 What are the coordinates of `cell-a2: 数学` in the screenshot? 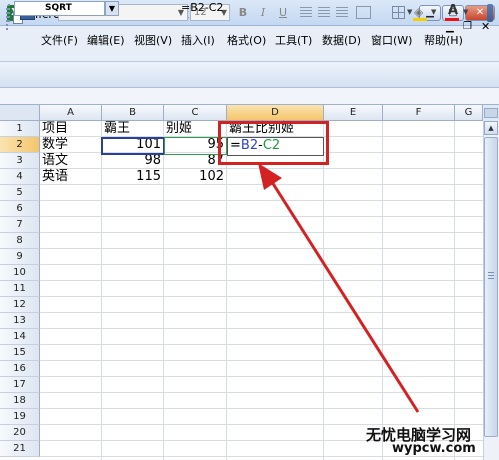 It's located at (71, 145).